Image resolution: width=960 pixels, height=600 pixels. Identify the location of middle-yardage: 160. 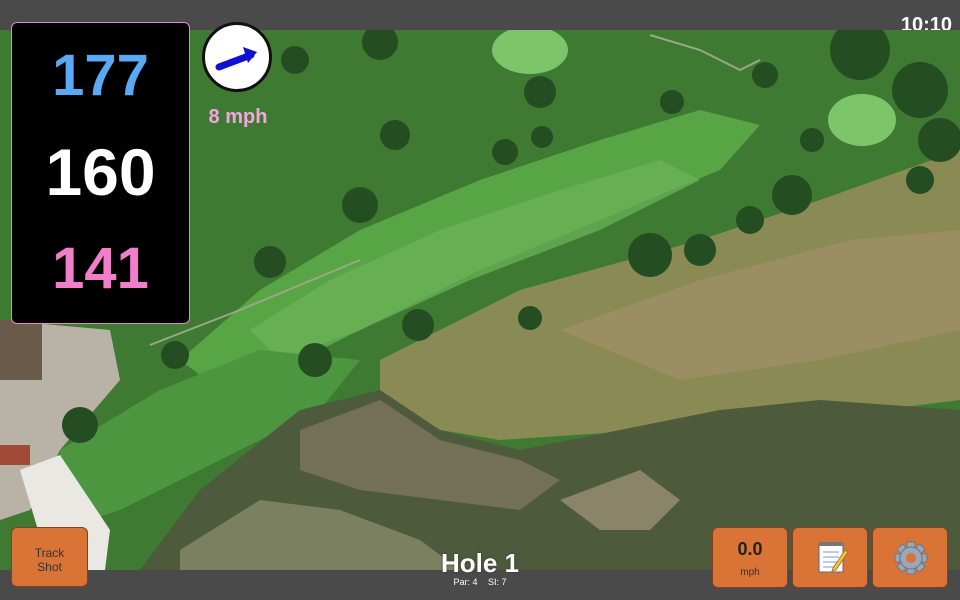
(100, 172).